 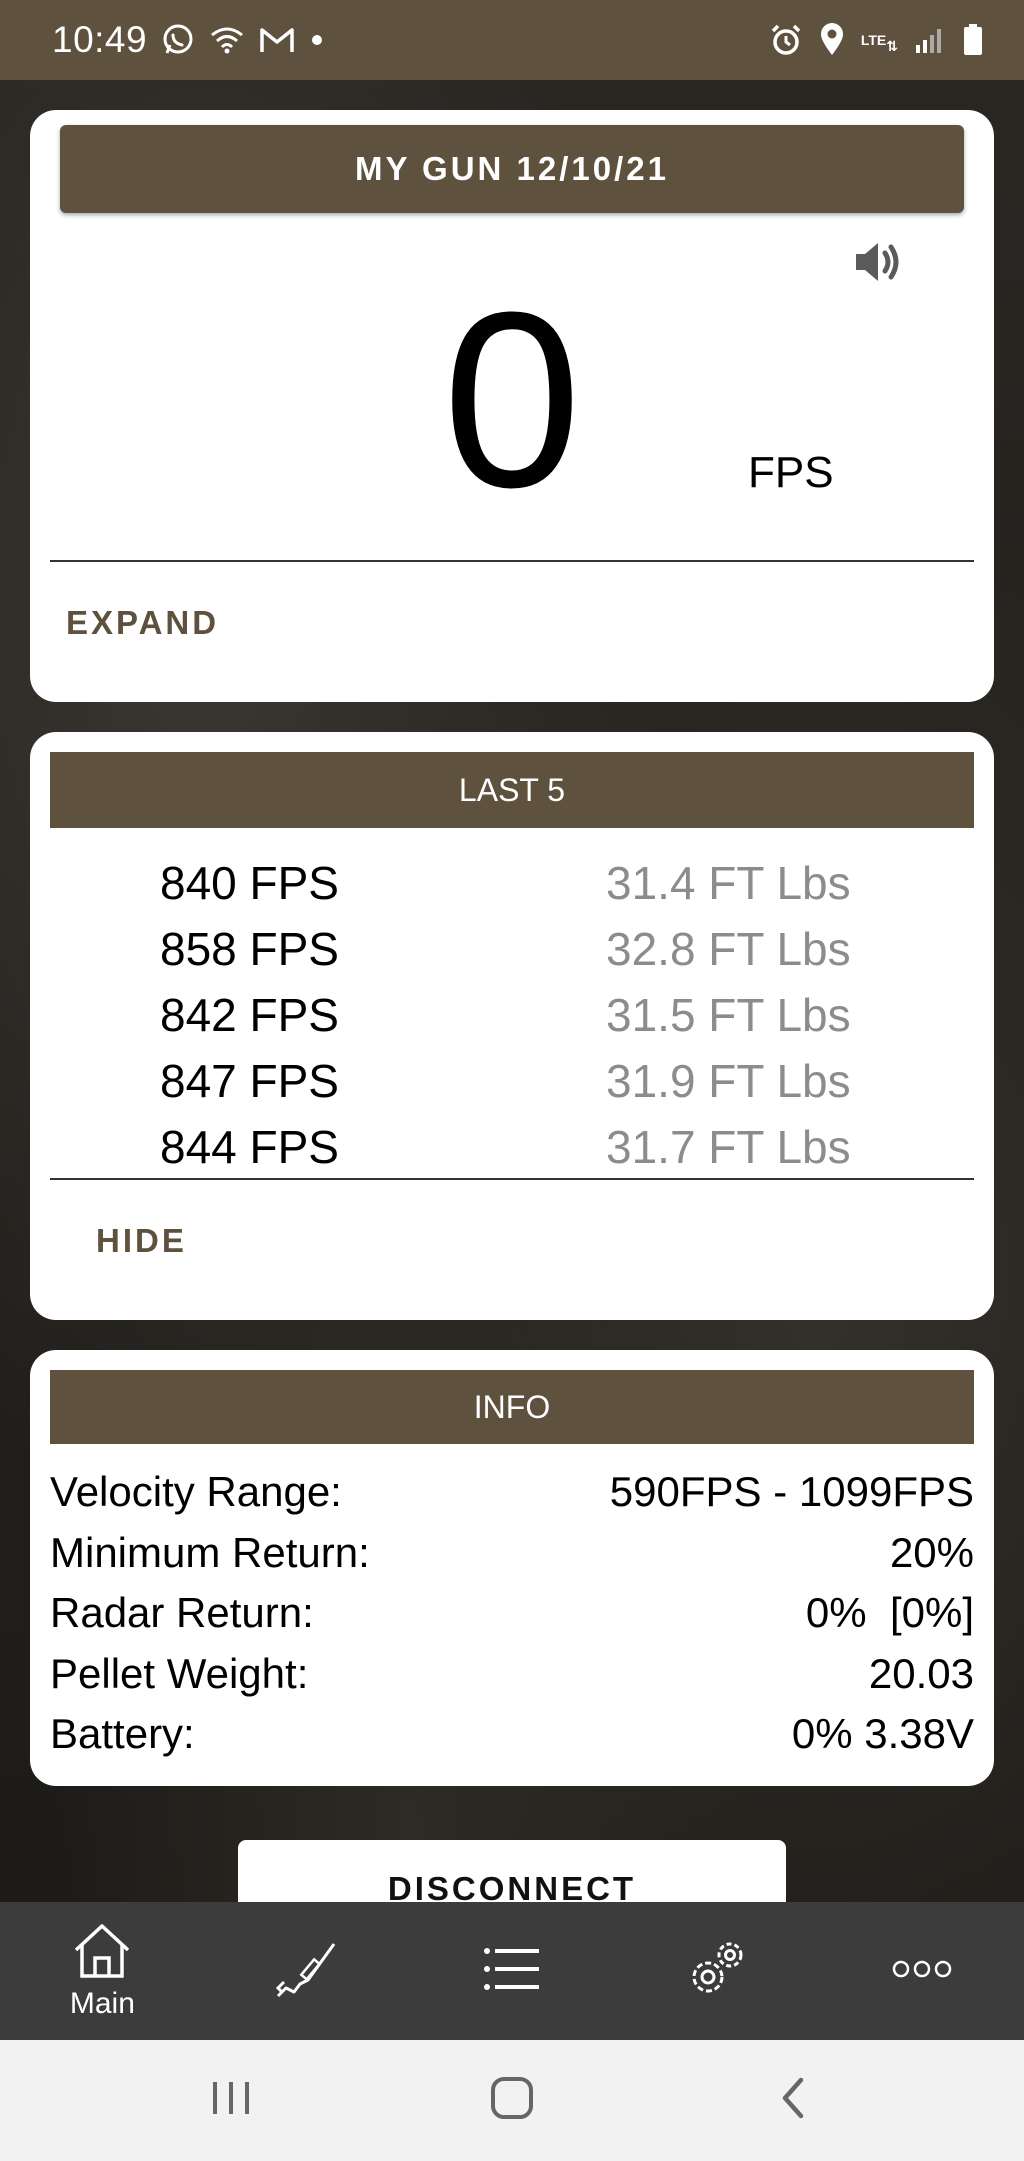 What do you see at coordinates (791, 1492) in the screenshot?
I see `info-value: 590FPS - 1099FPS` at bounding box center [791, 1492].